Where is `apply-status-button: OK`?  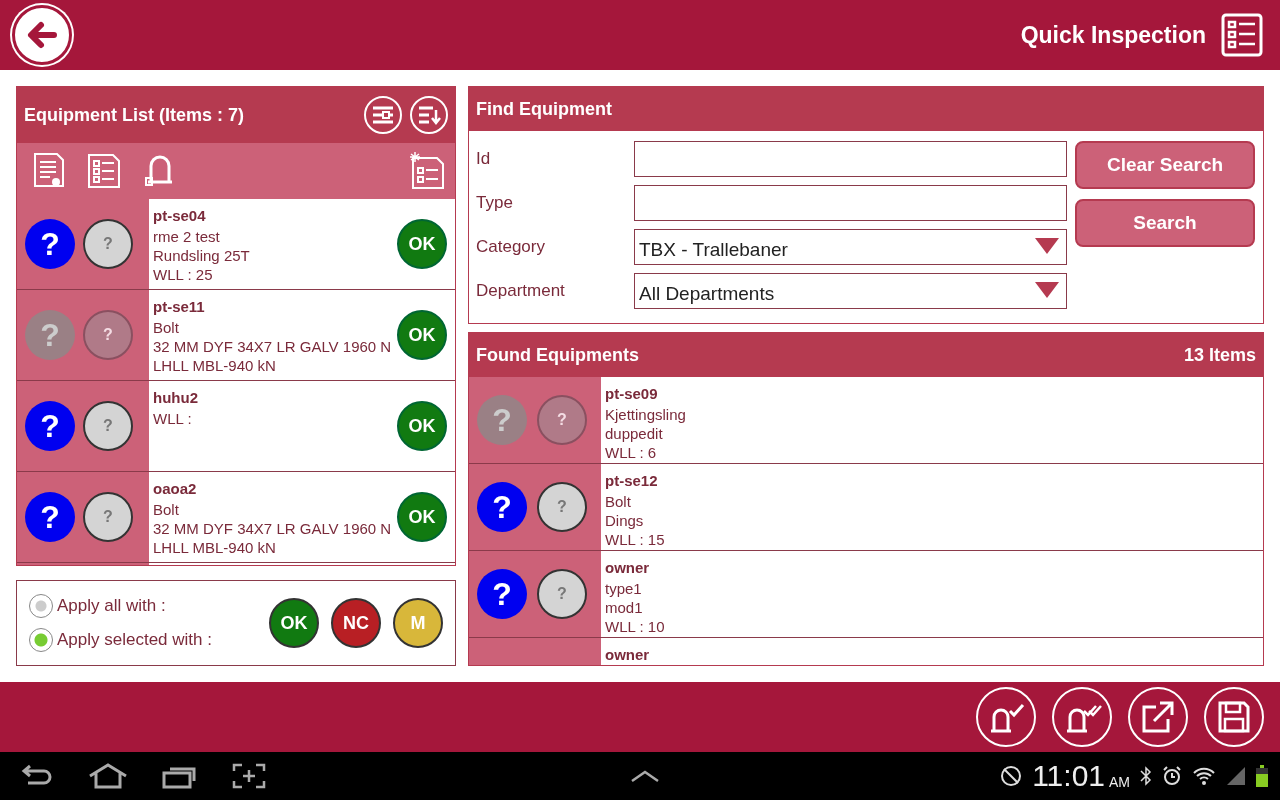
apply-status-button: OK is located at coordinates (294, 623).